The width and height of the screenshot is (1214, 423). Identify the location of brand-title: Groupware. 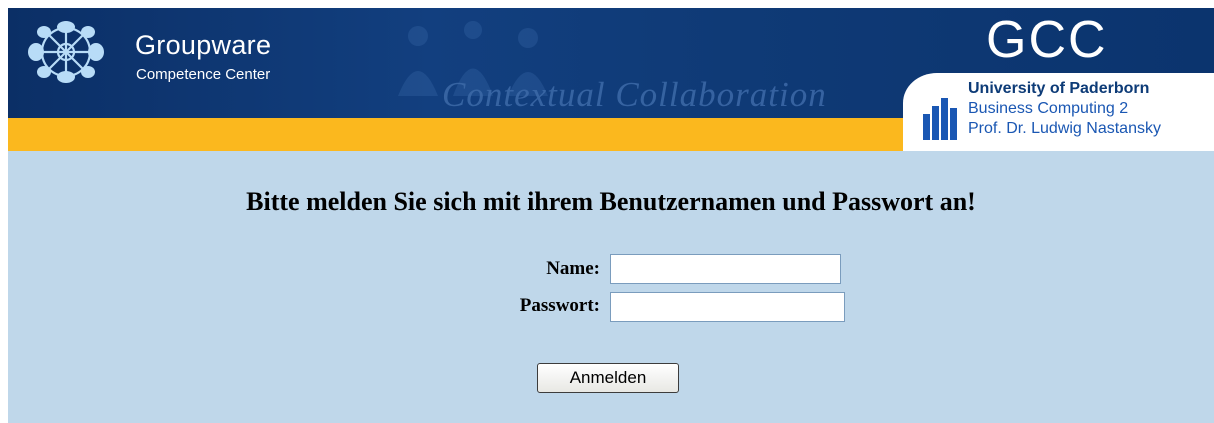
(203, 45).